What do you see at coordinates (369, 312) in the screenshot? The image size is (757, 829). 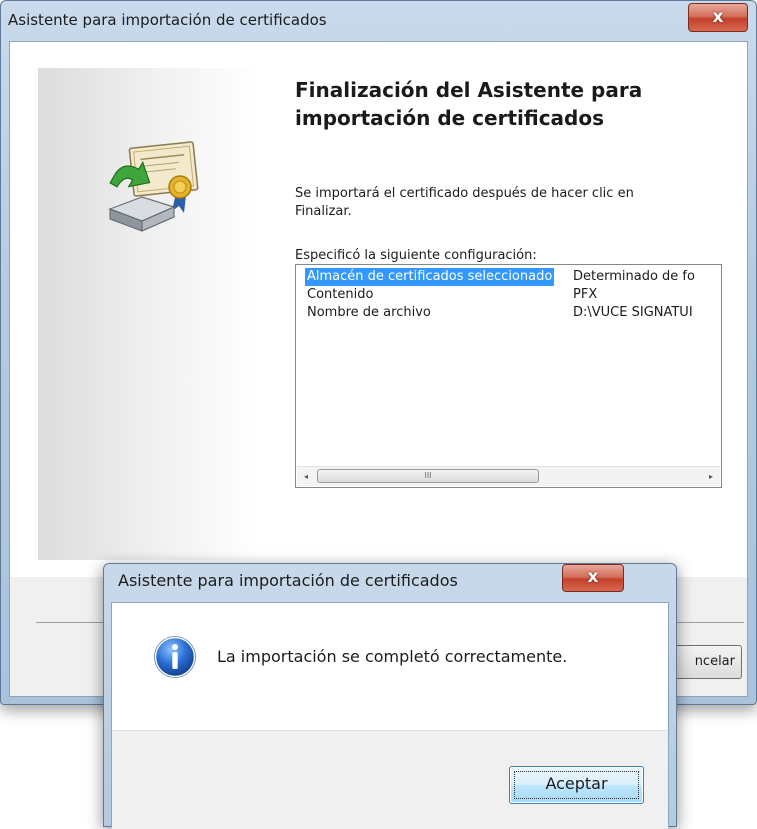 I see `setting-name: Nombre de archivo` at bounding box center [369, 312].